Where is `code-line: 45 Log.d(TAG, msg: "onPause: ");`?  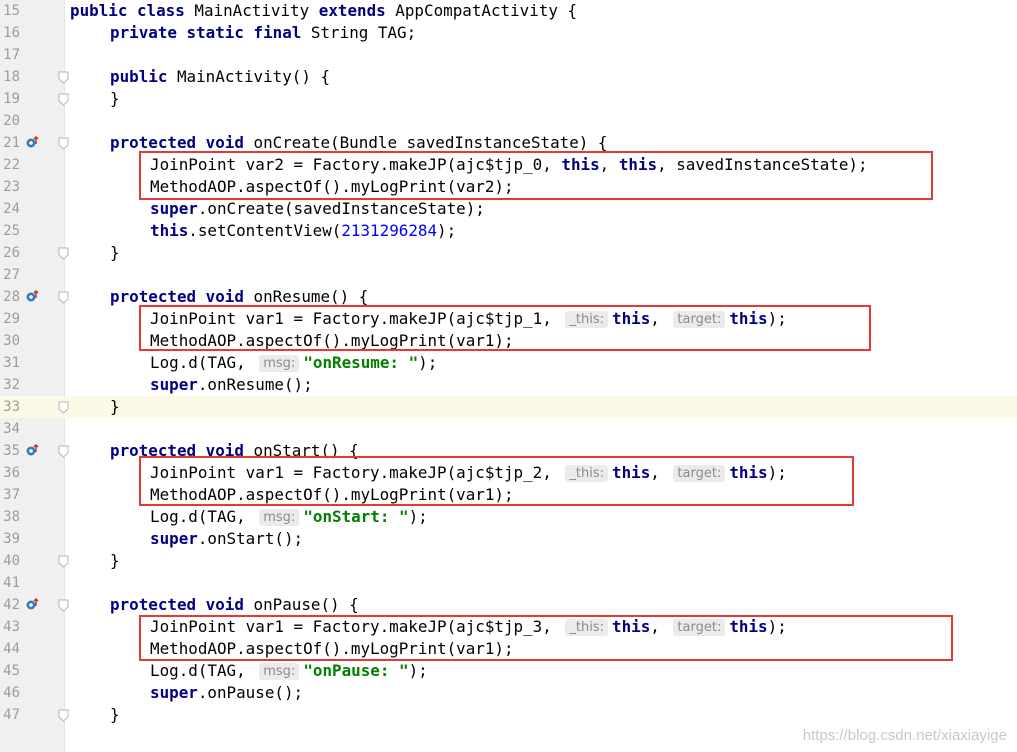
code-line: 45 Log.d(TAG, msg: "onPause: "); is located at coordinates (508, 671).